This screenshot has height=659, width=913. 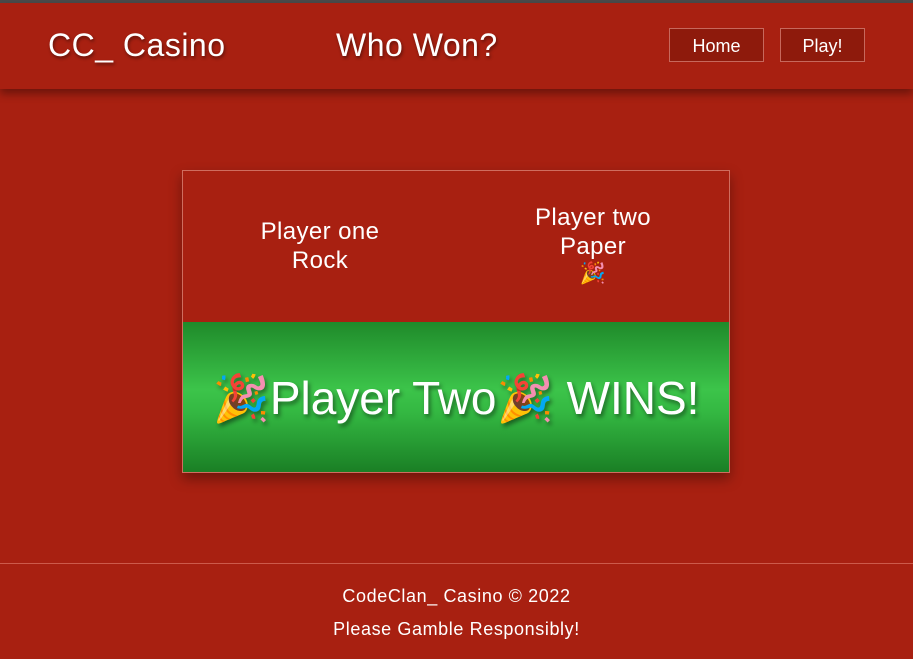 What do you see at coordinates (716, 45) in the screenshot?
I see `home-button: Home` at bounding box center [716, 45].